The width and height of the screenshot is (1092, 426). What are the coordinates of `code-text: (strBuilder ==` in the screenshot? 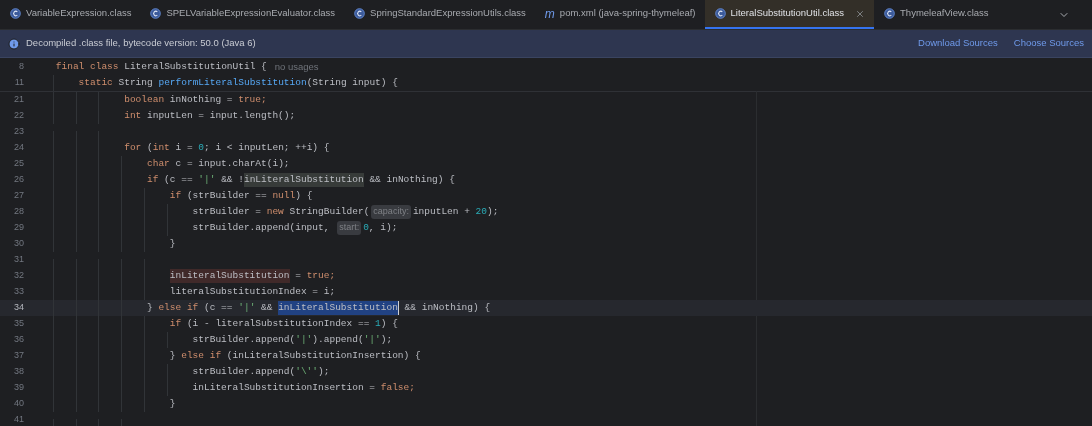 It's located at (227, 195).